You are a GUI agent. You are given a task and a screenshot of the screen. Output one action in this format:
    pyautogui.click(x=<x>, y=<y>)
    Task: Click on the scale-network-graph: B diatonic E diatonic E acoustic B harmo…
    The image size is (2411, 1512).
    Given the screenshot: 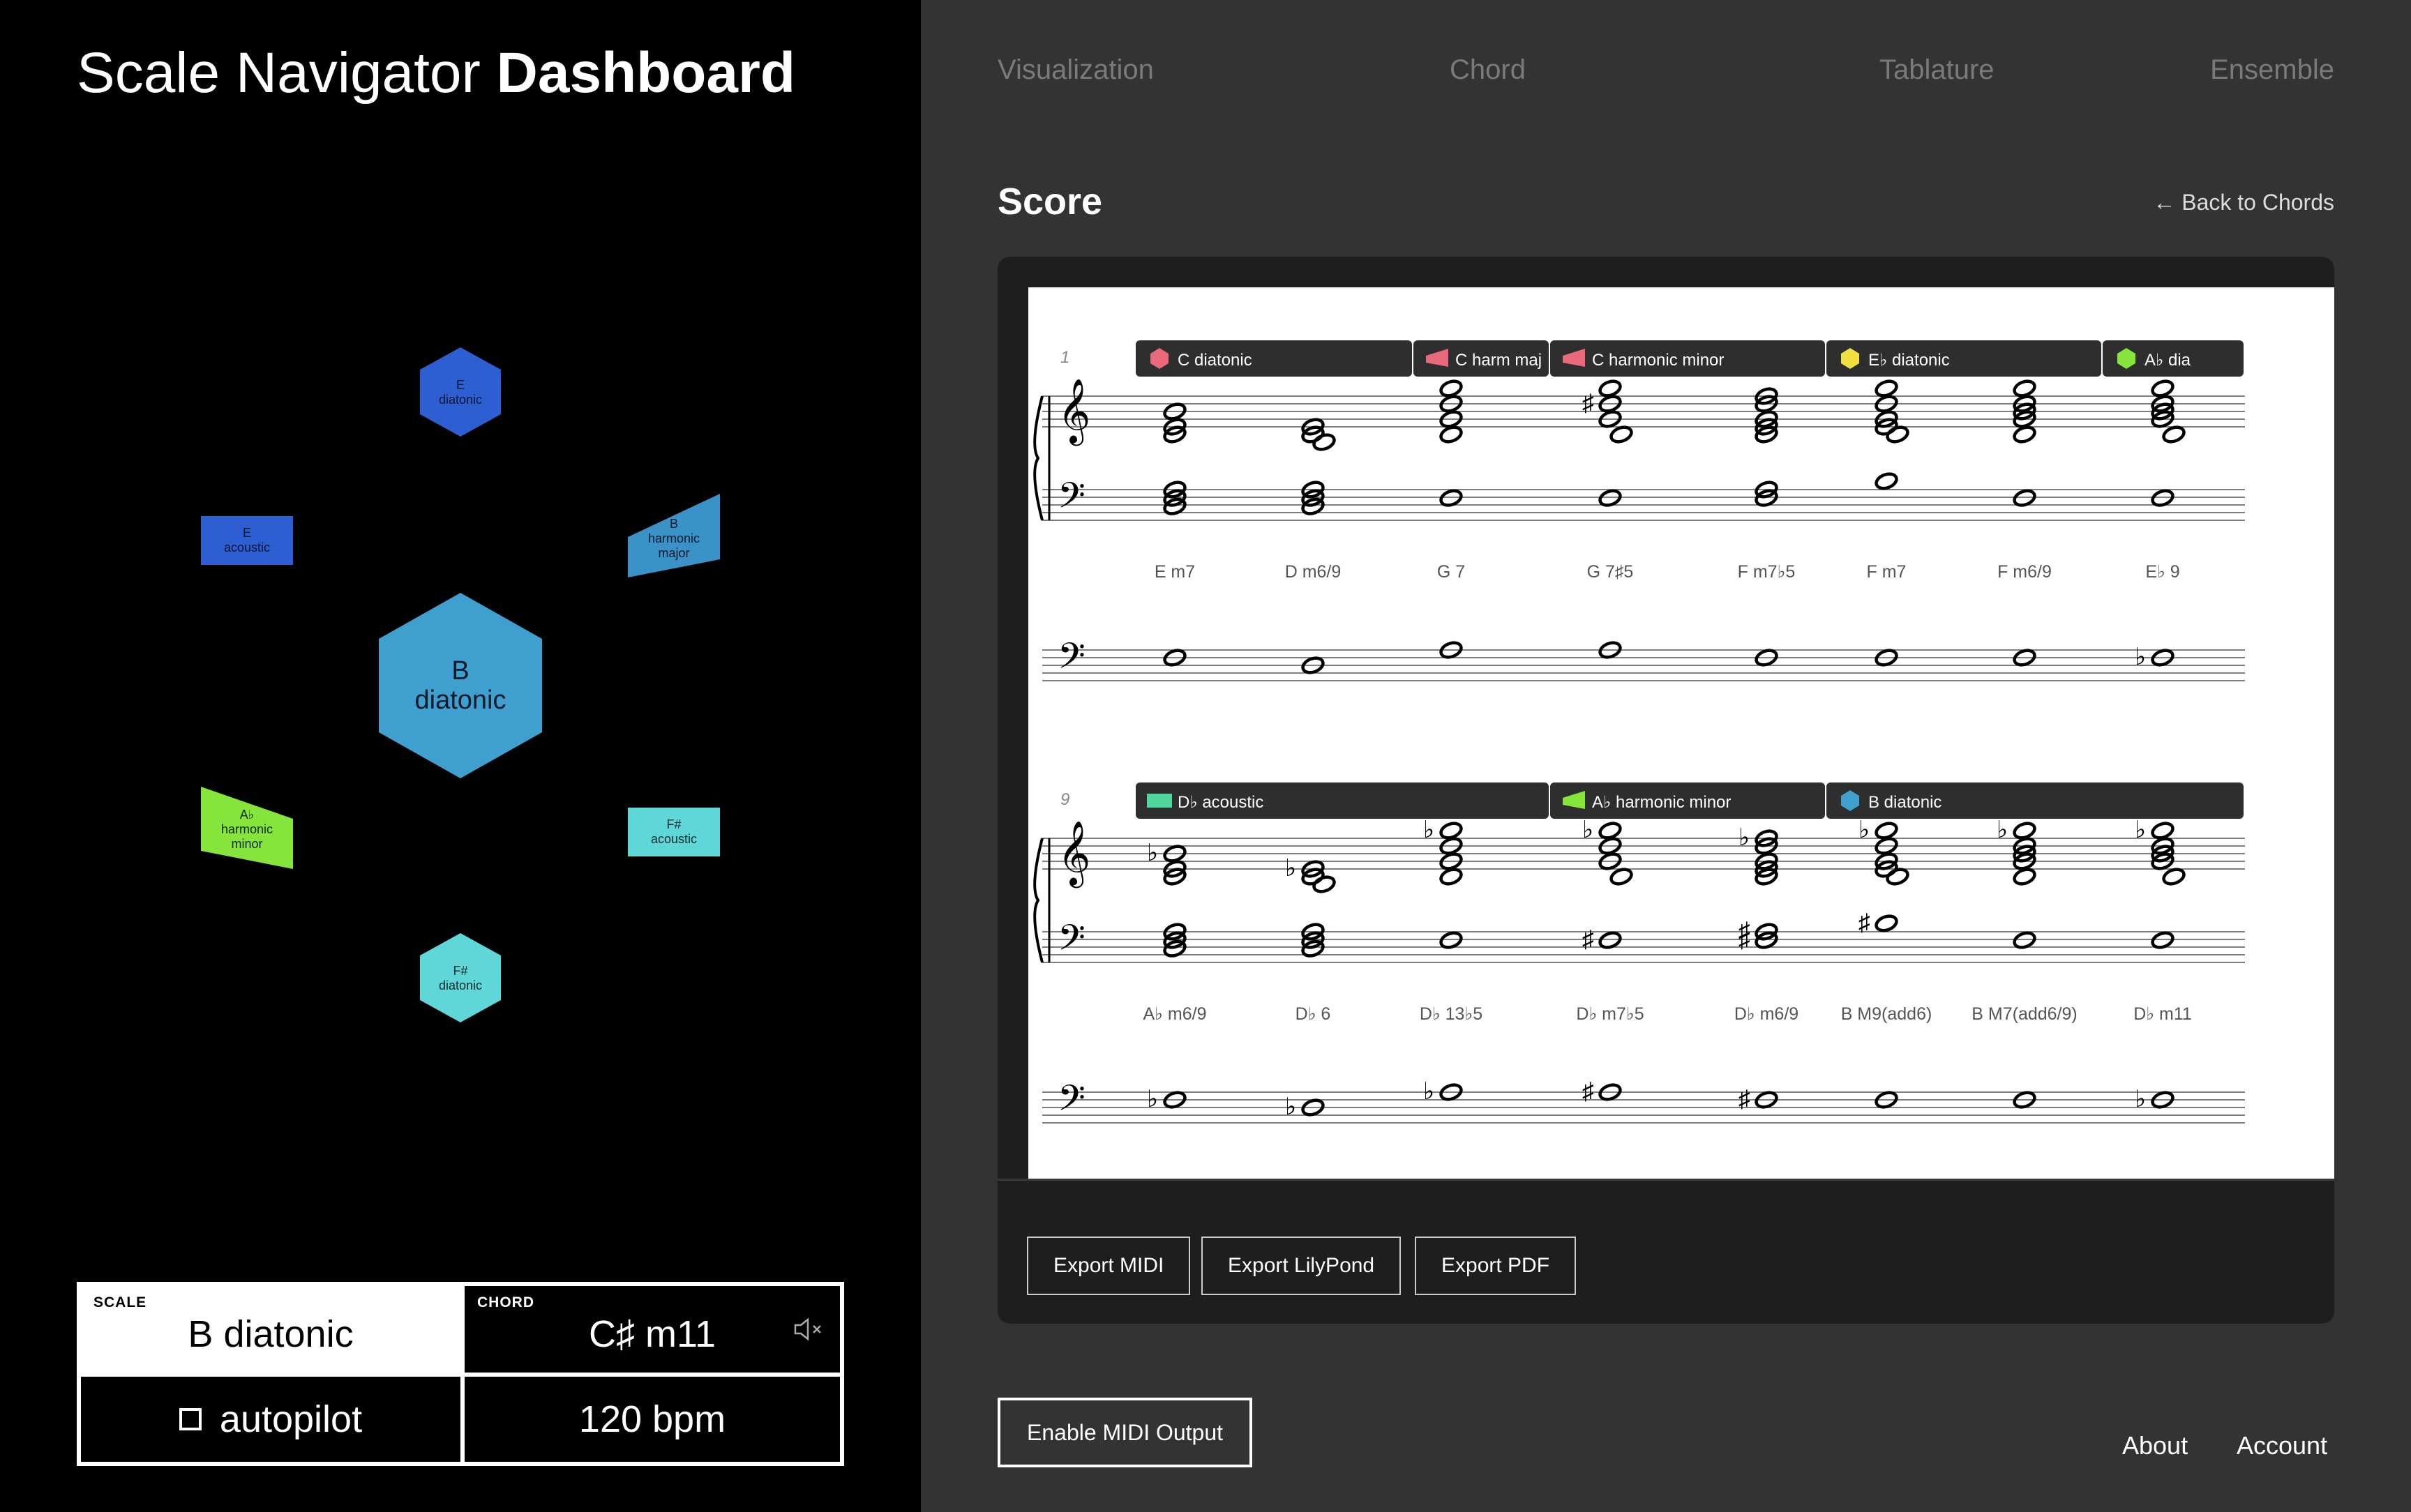 What is the action you would take?
    pyautogui.click(x=460, y=684)
    